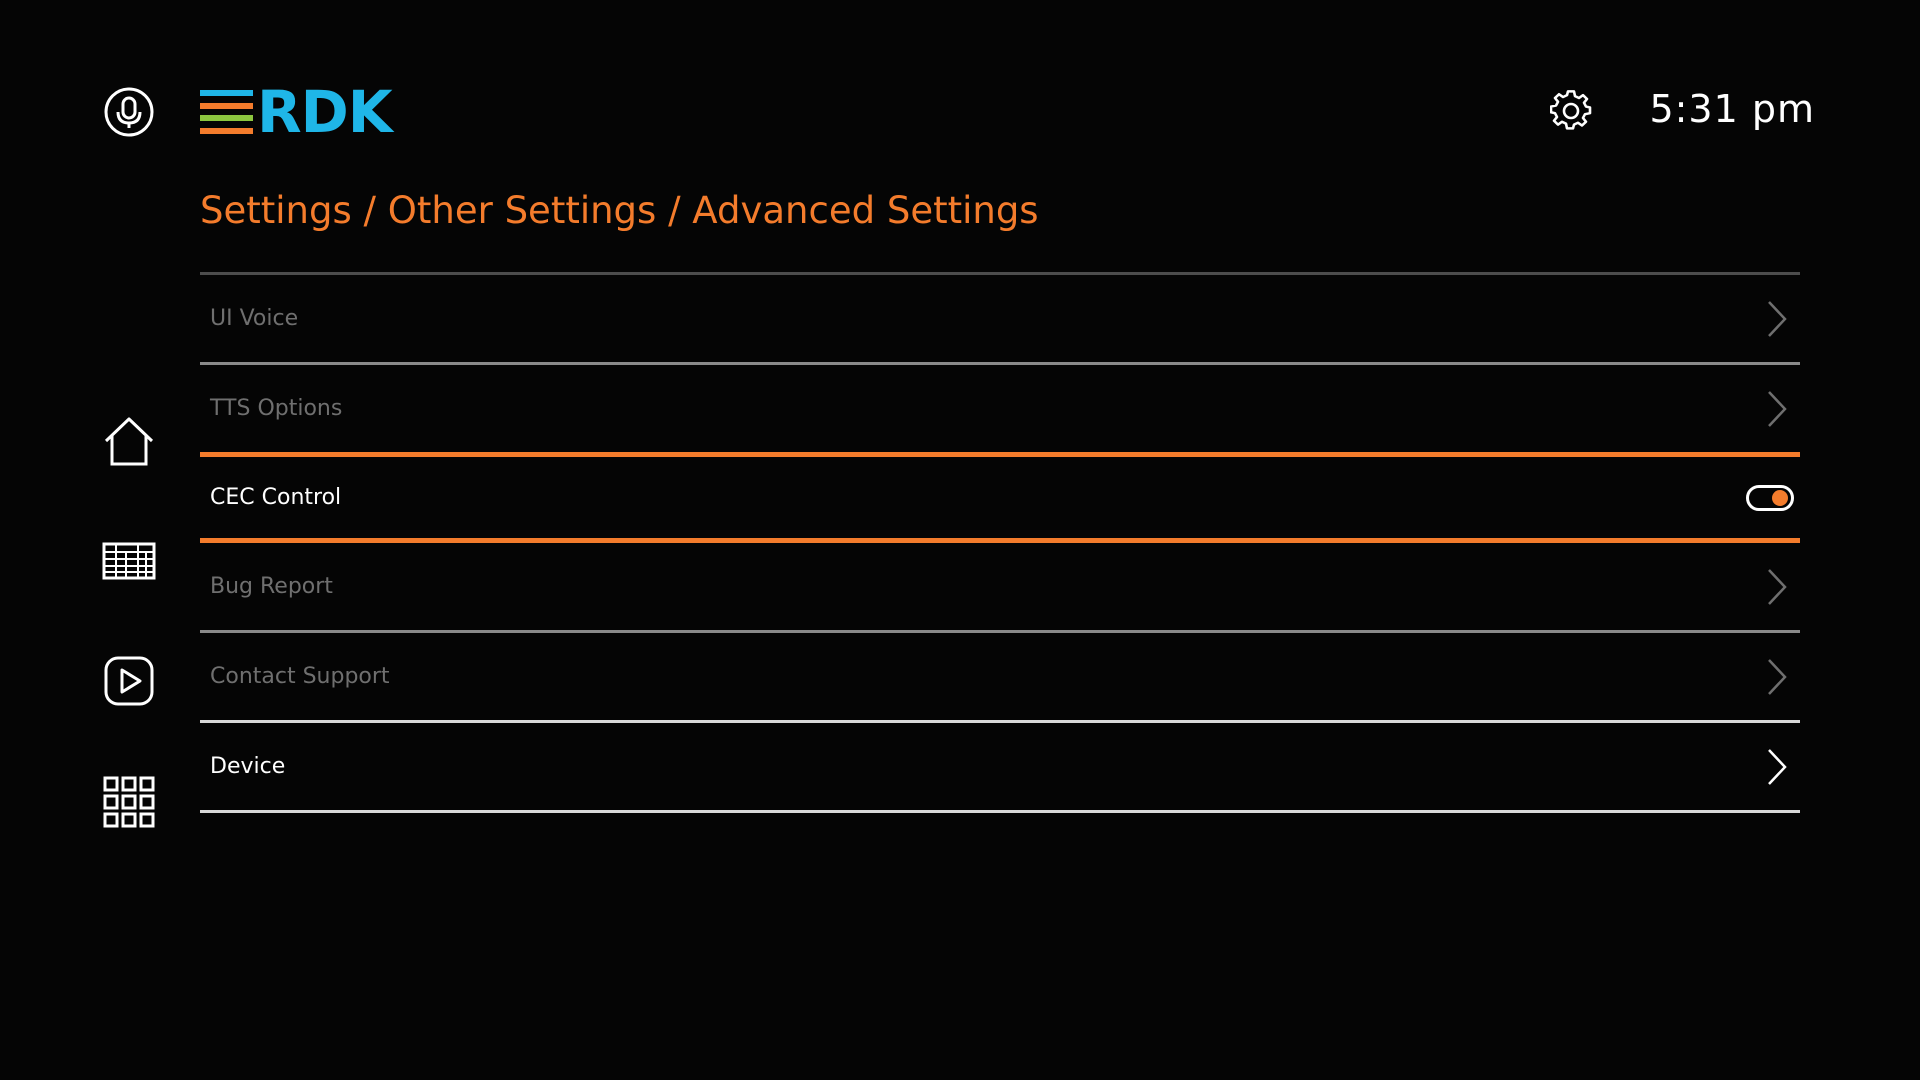 This screenshot has width=1920, height=1080. I want to click on menu-item-label: Device, so click(248, 766).